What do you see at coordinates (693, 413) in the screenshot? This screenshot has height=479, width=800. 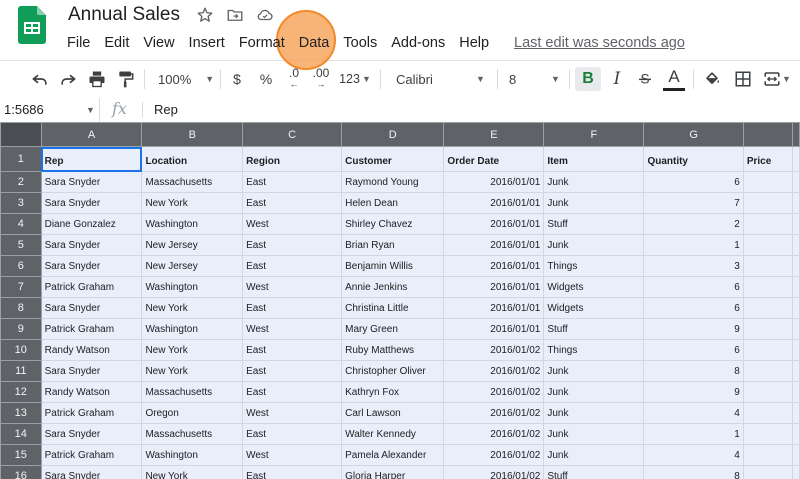 I see `cell: 4` at bounding box center [693, 413].